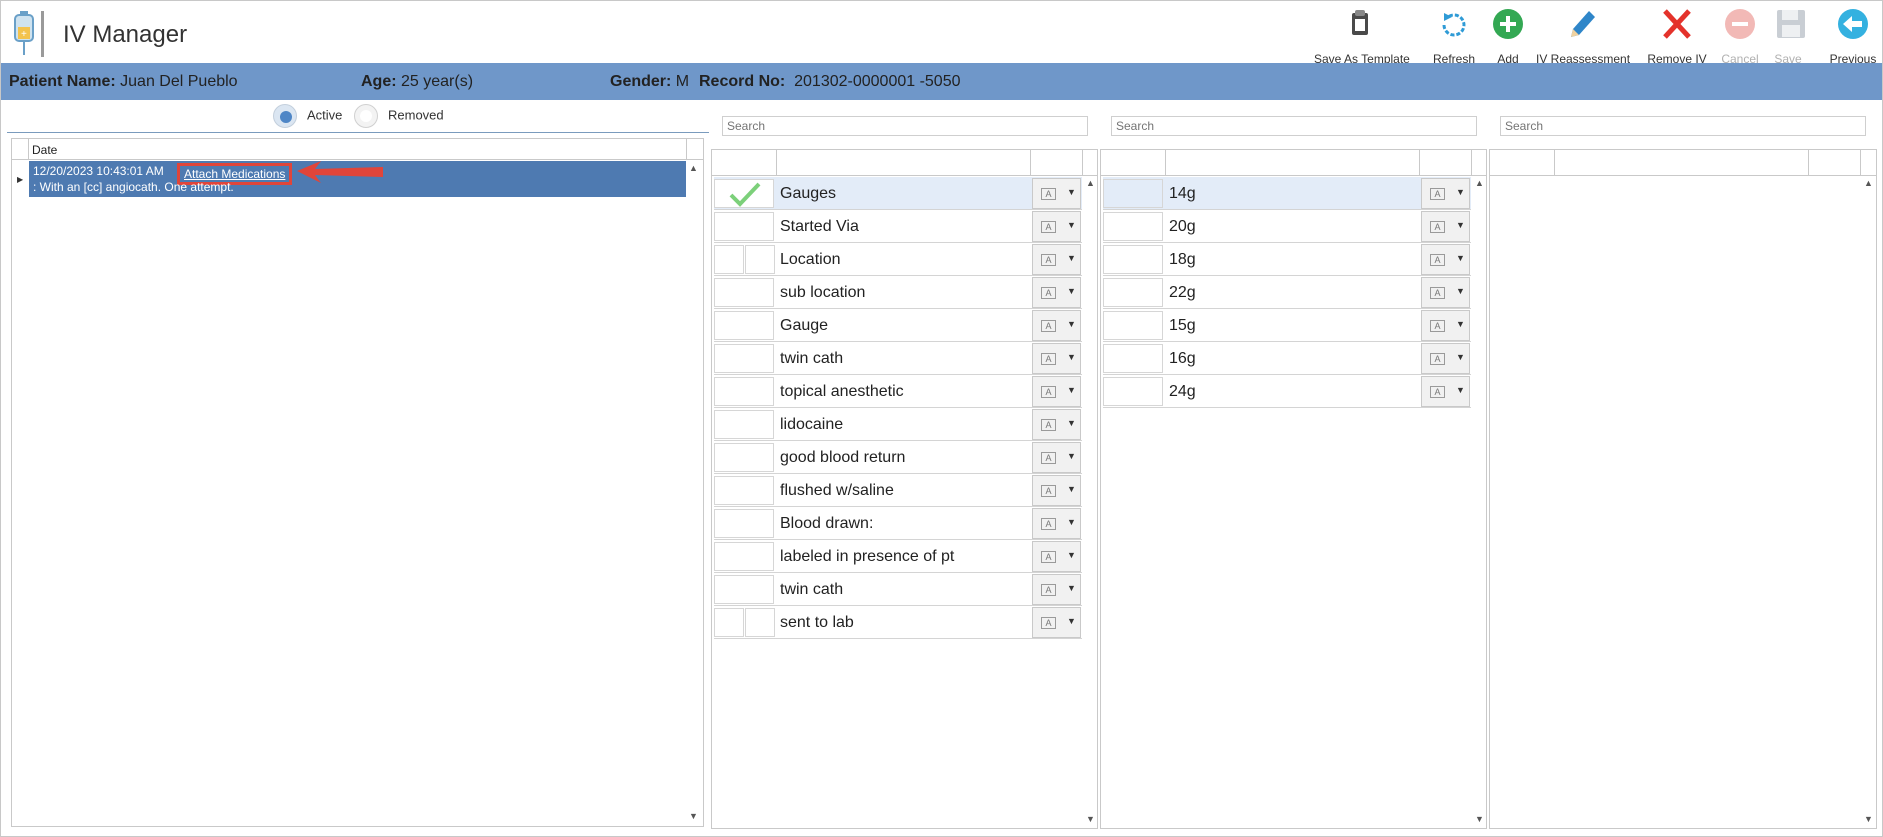 This screenshot has height=837, width=1883. Describe the element at coordinates (1287, 325) in the screenshot. I see `gauge-value-row: 15g A ▼` at that location.